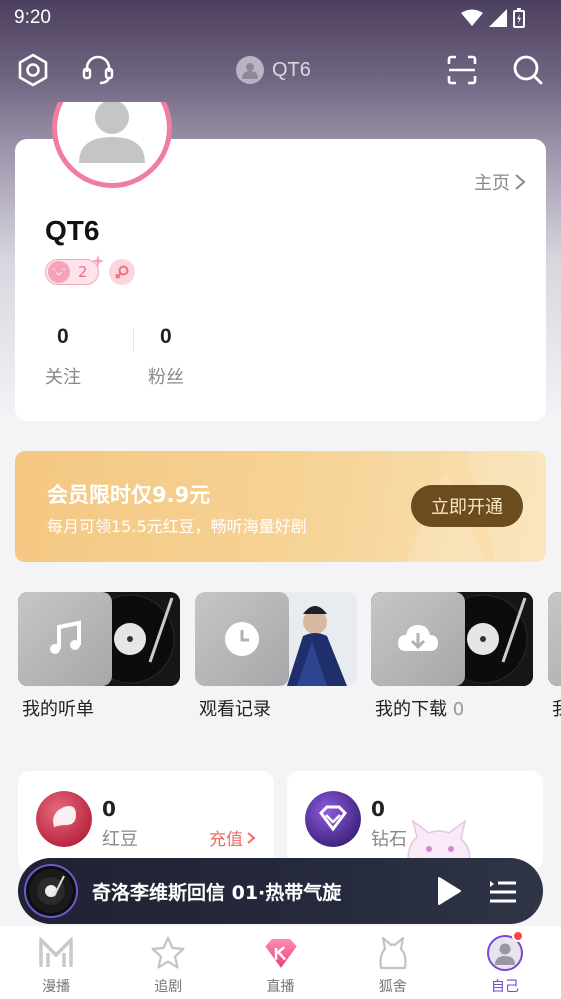 Image resolution: width=561 pixels, height=999 pixels. Describe the element at coordinates (146, 821) in the screenshot. I see `hongdou-card: 0 红豆 充值` at that location.